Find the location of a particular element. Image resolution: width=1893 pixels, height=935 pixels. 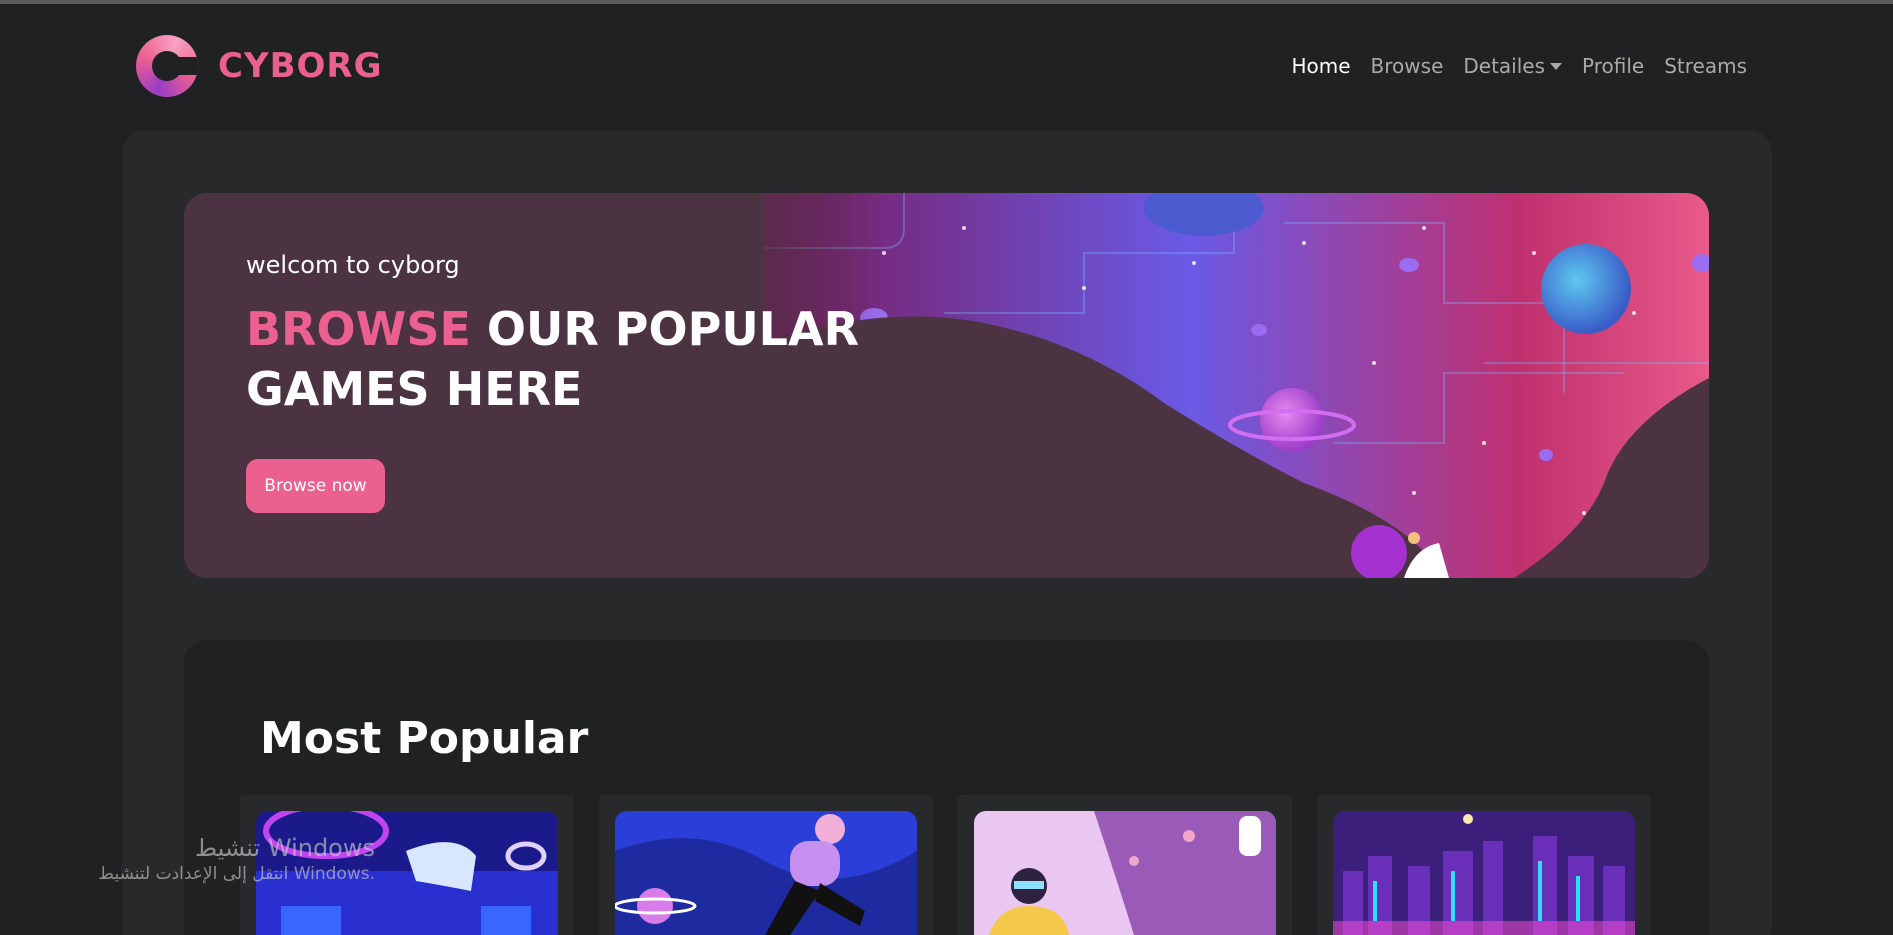

cyborg-logo-icon is located at coordinates (167, 66).